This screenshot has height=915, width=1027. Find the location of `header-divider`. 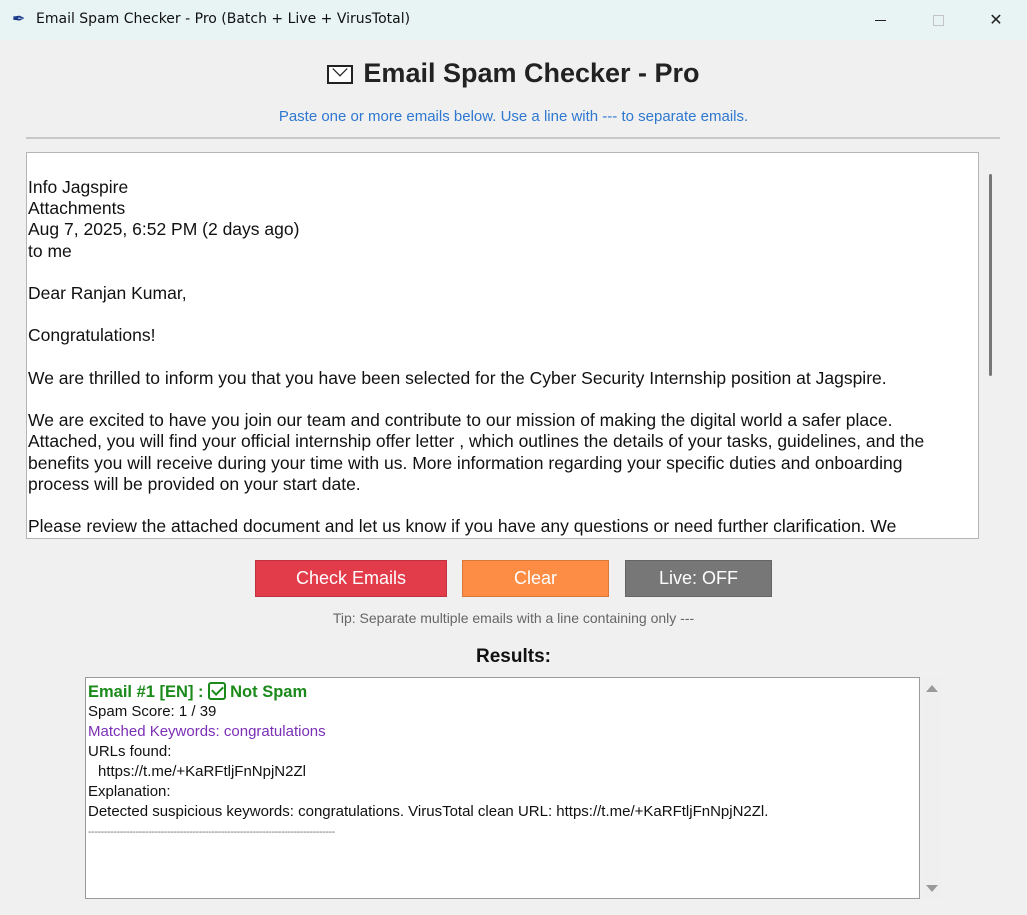

header-divider is located at coordinates (513, 138).